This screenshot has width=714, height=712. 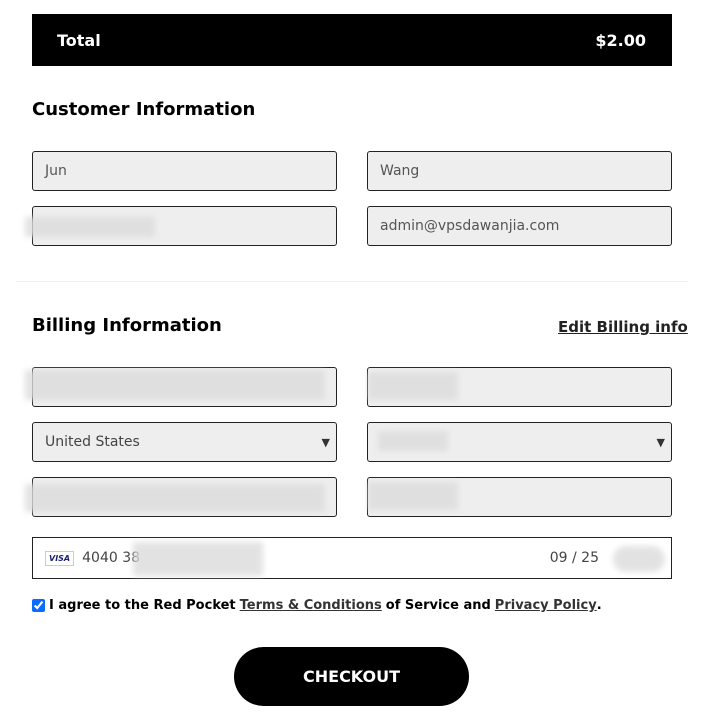 What do you see at coordinates (352, 40) in the screenshot?
I see `order-total-bar: Total $2.00` at bounding box center [352, 40].